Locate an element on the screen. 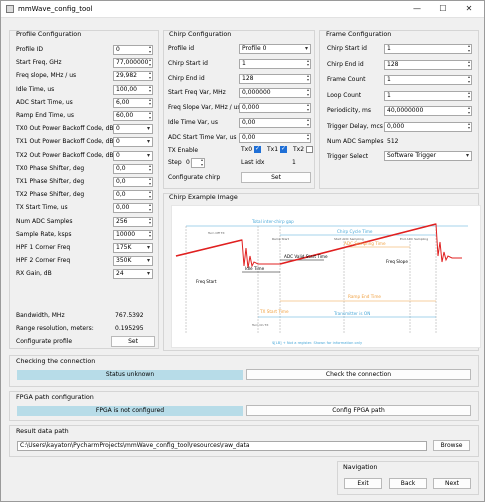 The width and height of the screenshot is (485, 502). ramp-start-label: Ramp Start is located at coordinates (281, 239).